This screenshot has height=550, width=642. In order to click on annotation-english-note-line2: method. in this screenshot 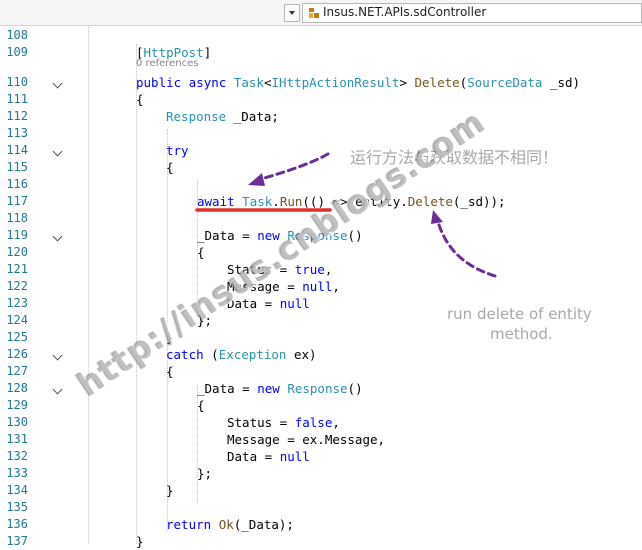, I will do `click(521, 334)`.